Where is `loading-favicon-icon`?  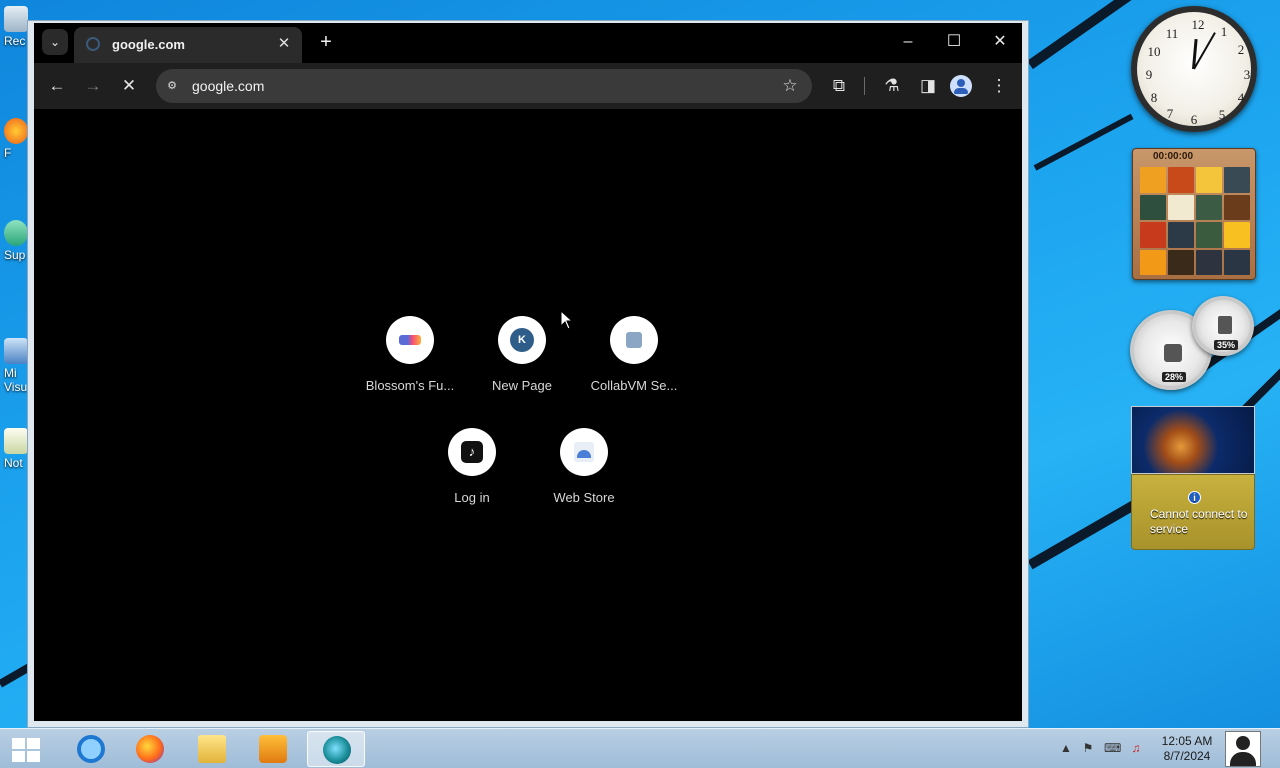
loading-favicon-icon is located at coordinates (93, 44).